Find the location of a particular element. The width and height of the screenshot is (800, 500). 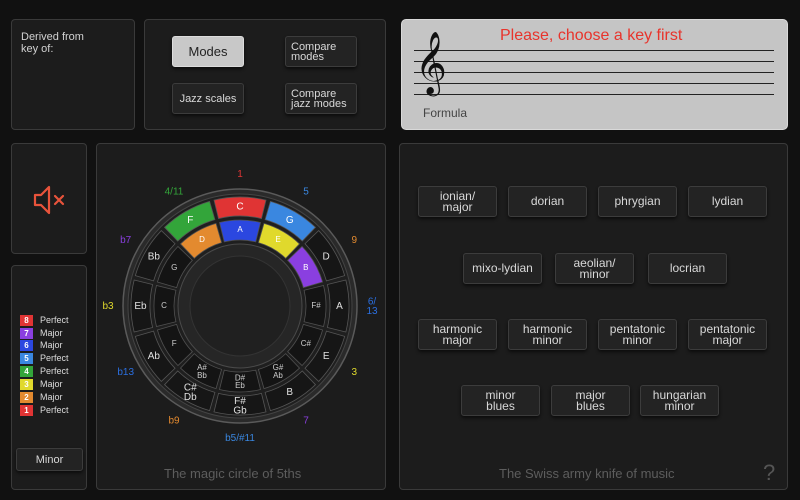

interval-label: b7 is located at coordinates (126, 240).